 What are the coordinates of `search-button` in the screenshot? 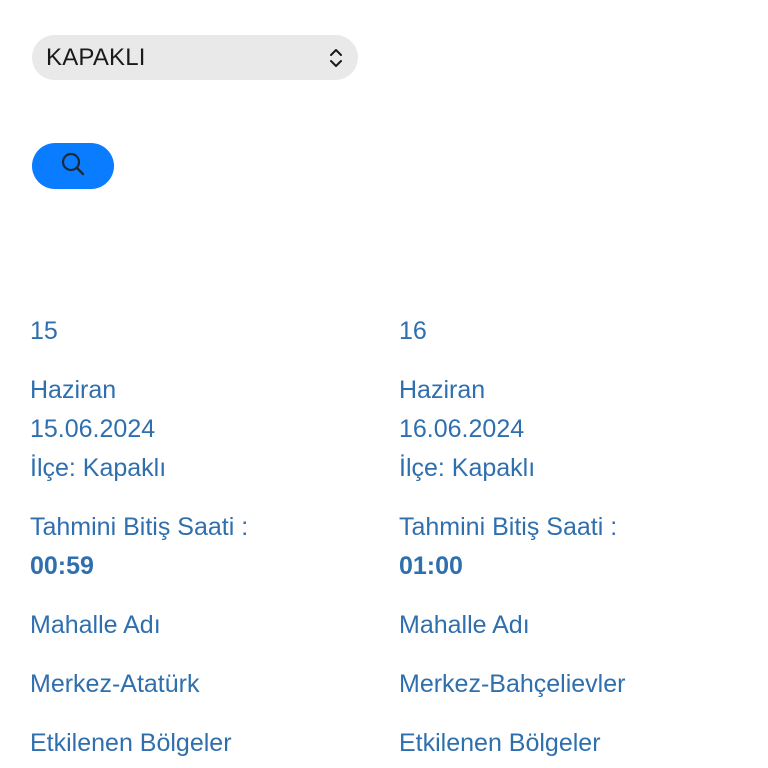 It's located at (73, 166).